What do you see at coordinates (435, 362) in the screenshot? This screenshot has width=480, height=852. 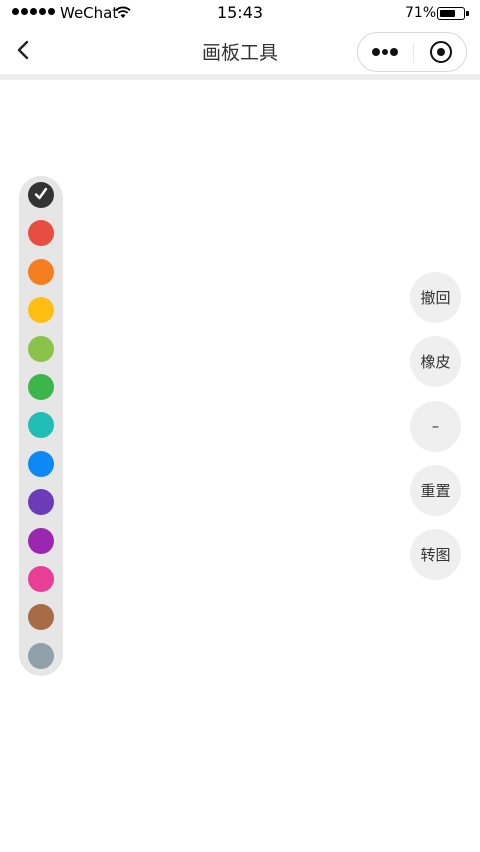 I see `eraser-button: 橡皮` at bounding box center [435, 362].